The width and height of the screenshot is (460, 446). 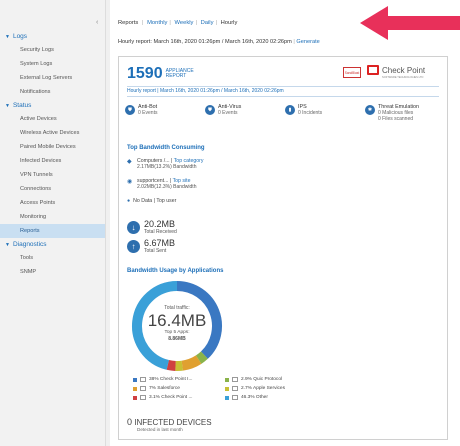 What do you see at coordinates (157, 23) in the screenshot?
I see `tab-monthly: Monthly` at bounding box center [157, 23].